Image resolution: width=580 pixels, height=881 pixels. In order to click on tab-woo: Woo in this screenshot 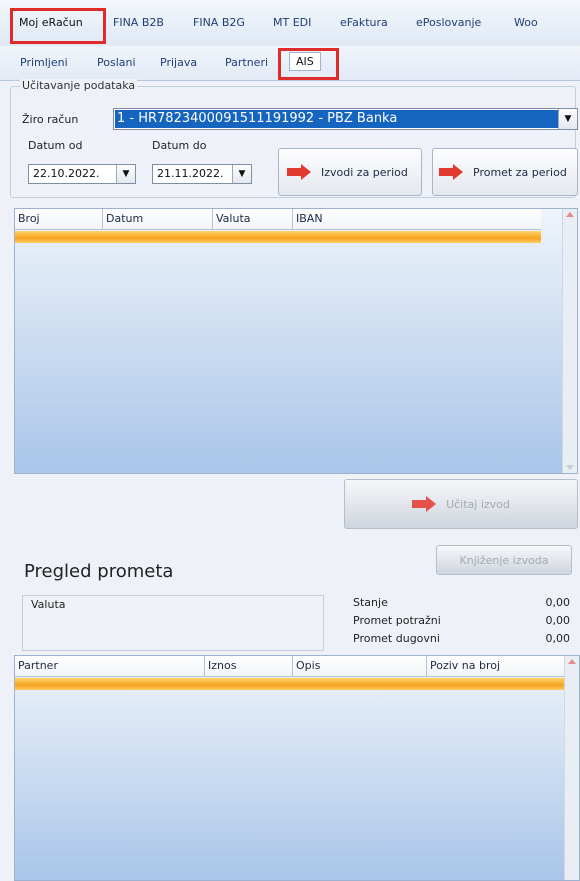, I will do `click(526, 23)`.